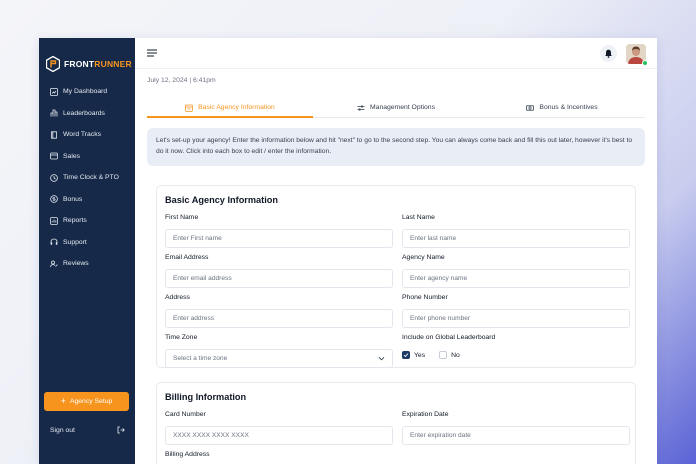  Describe the element at coordinates (54, 220) in the screenshot. I see `reports-icon` at that location.